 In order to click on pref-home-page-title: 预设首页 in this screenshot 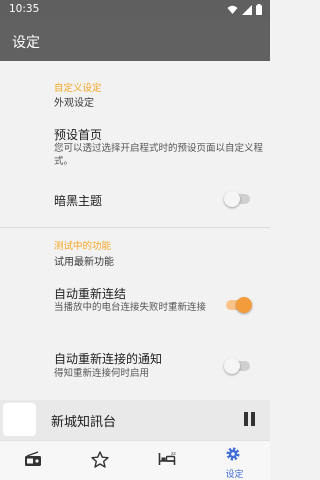, I will do `click(78, 135)`.